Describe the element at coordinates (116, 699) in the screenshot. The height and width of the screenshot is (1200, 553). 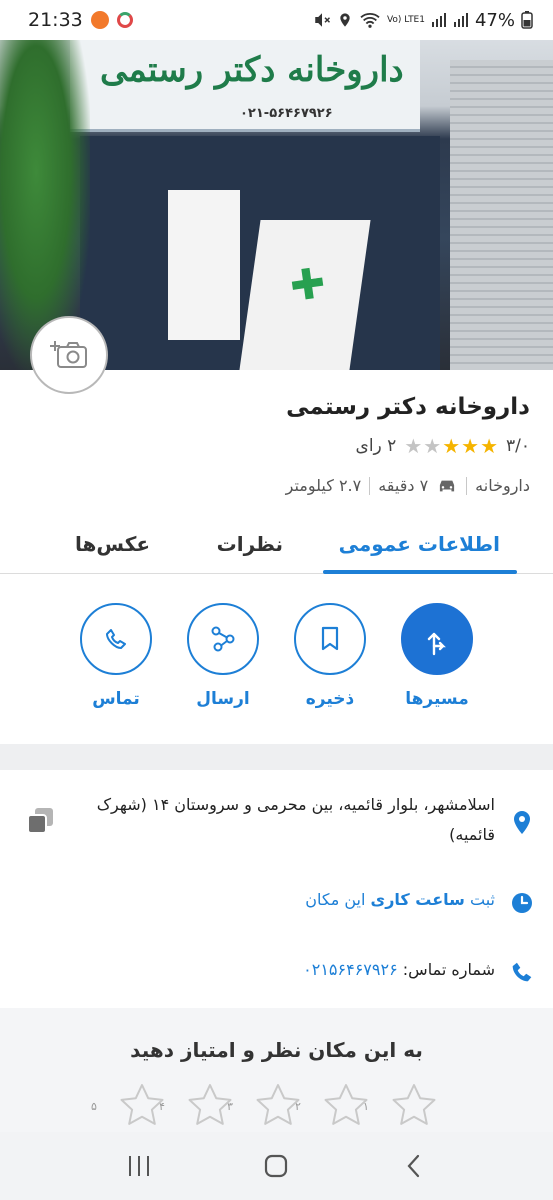
I see `call-label: تماس` at that location.